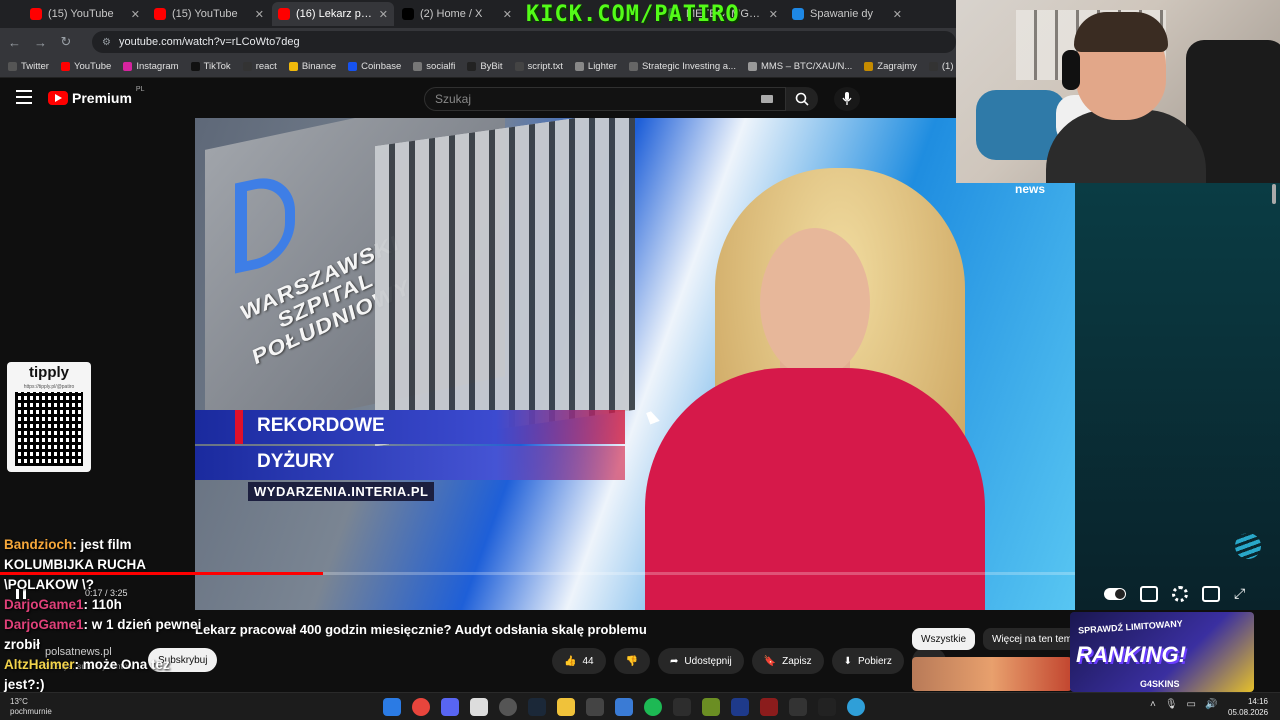 This screenshot has height=720, width=1280. Describe the element at coordinates (827, 707) in the screenshot. I see `tray-app-icon` at that location.